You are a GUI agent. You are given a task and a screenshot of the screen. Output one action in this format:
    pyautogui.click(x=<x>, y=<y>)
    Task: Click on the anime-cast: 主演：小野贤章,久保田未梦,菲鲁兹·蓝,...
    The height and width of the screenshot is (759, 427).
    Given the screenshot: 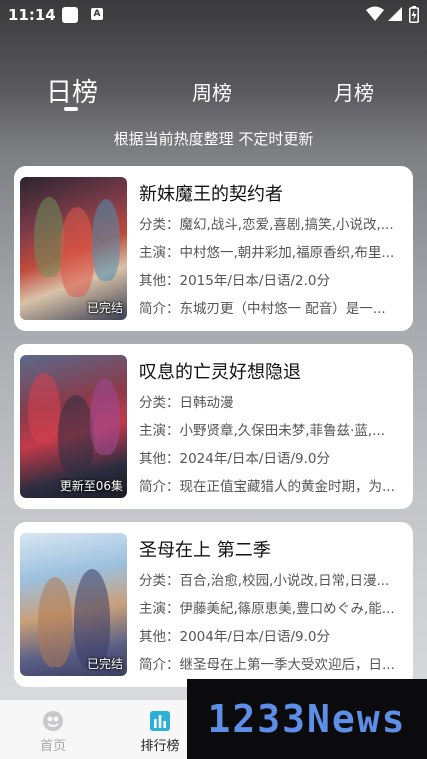 What is the action you would take?
    pyautogui.click(x=262, y=431)
    